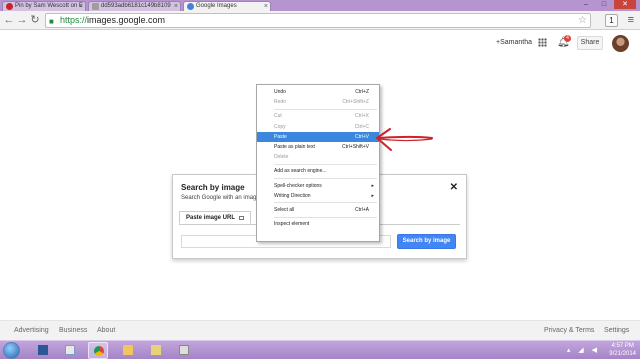 This screenshot has width=640, height=359. What do you see at coordinates (318, 196) in the screenshot?
I see `menu-item-writing-direction: Writing Direction ▸` at bounding box center [318, 196].